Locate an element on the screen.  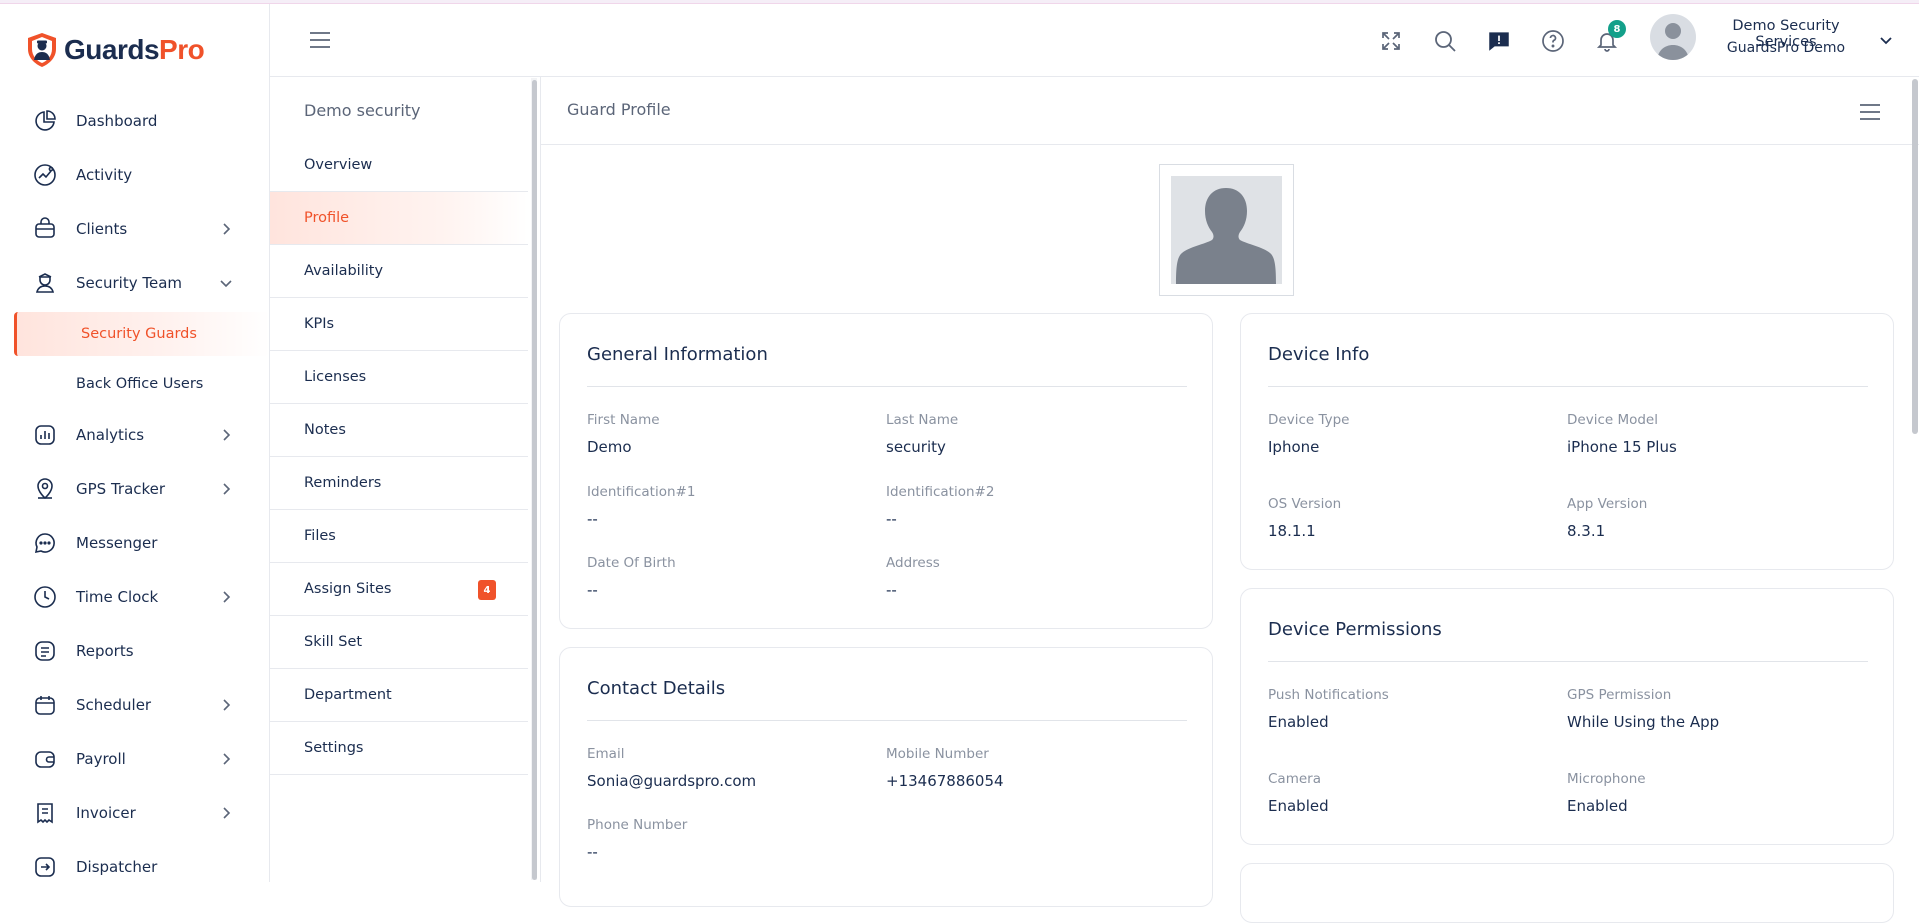
sidebar-item-security-team: Security Team is located at coordinates (134, 283).